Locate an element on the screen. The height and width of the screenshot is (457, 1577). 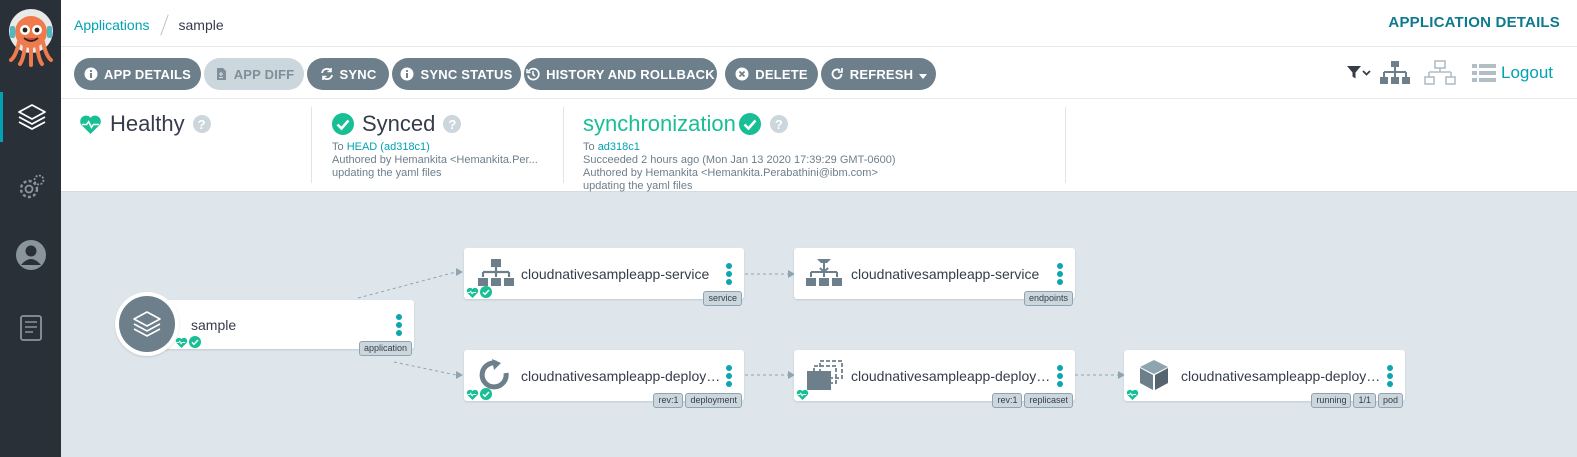
sync-status-label: SYNC STATUS is located at coordinates (466, 74).